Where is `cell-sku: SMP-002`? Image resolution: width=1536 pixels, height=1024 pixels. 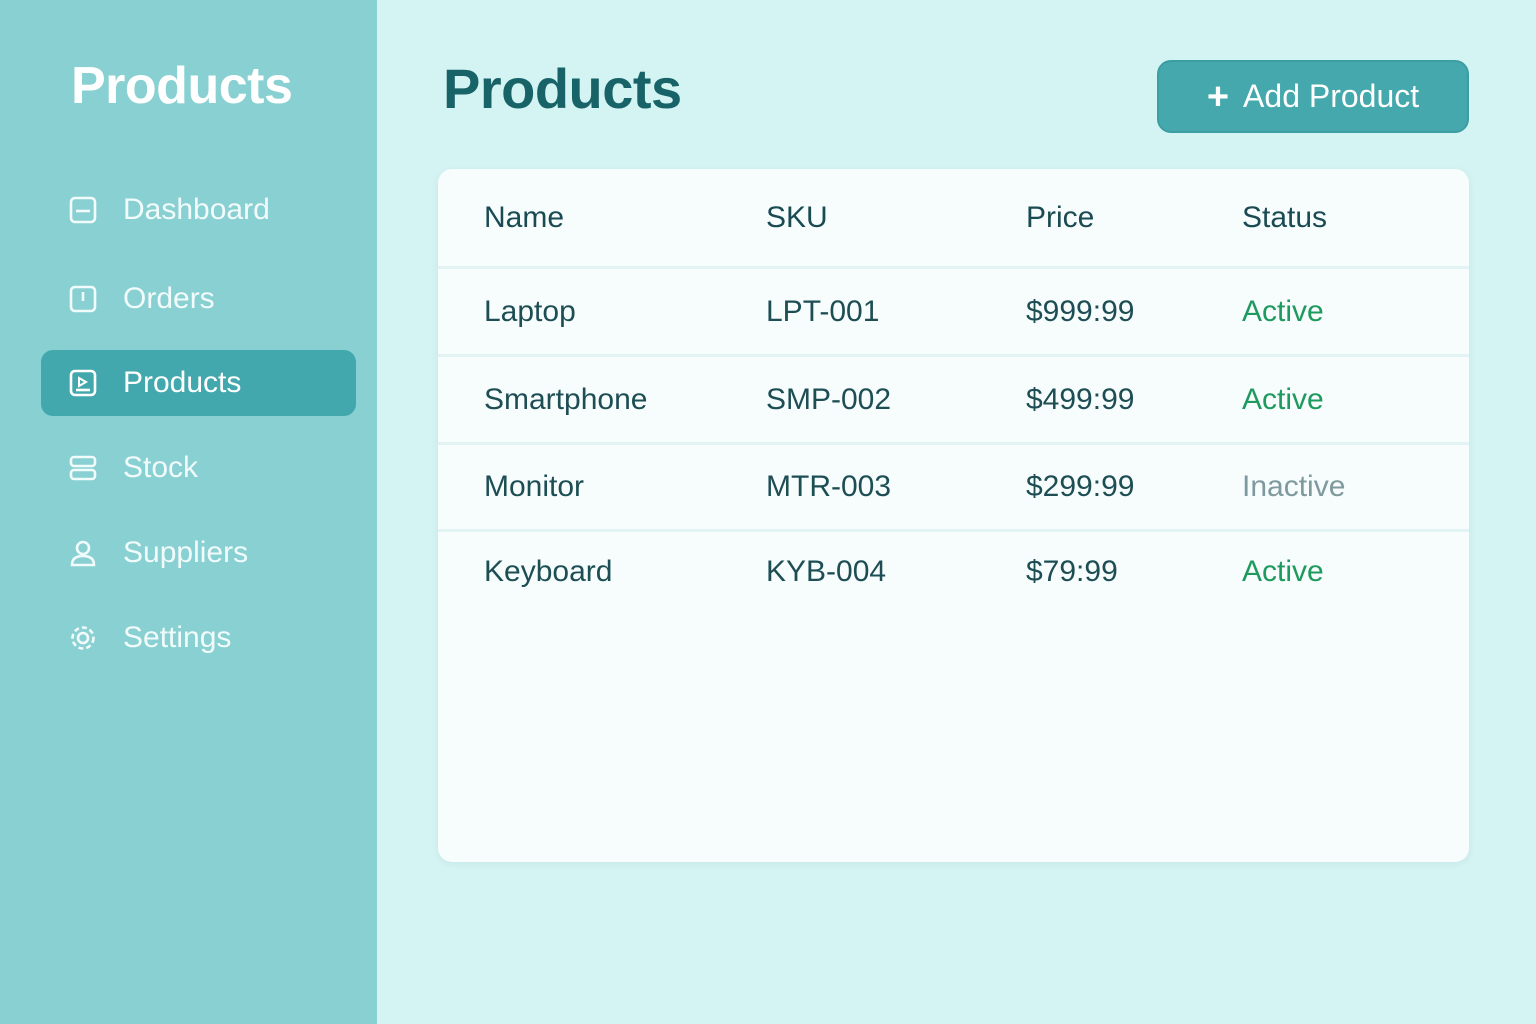 cell-sku: SMP-002 is located at coordinates (829, 399).